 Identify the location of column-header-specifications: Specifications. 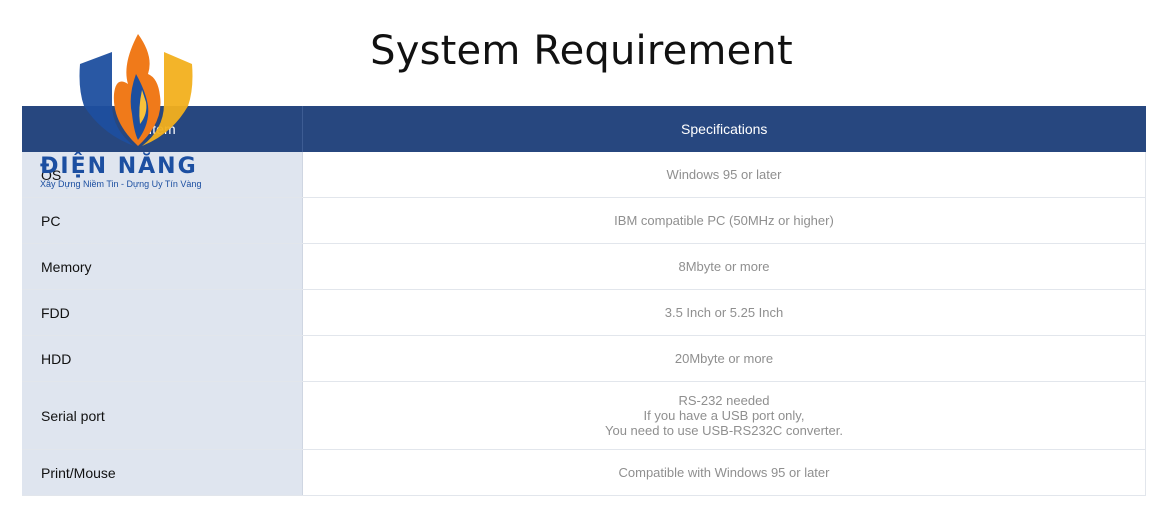
(724, 129).